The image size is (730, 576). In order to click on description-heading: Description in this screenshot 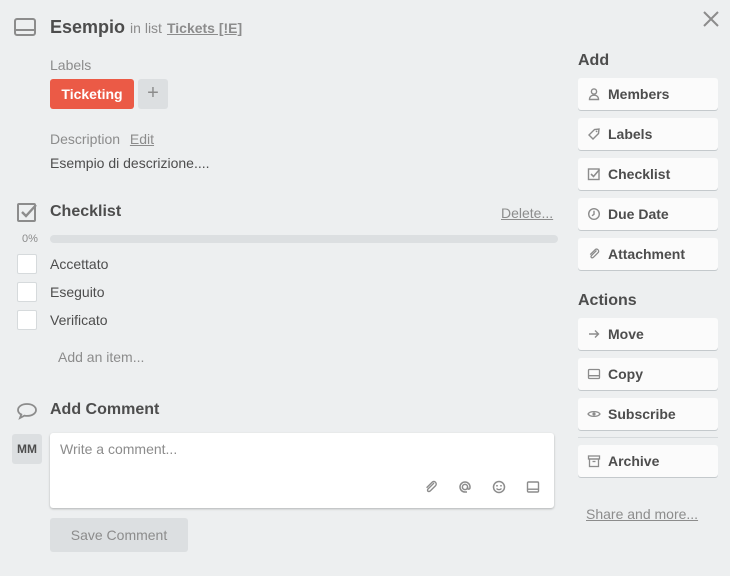, I will do `click(85, 139)`.